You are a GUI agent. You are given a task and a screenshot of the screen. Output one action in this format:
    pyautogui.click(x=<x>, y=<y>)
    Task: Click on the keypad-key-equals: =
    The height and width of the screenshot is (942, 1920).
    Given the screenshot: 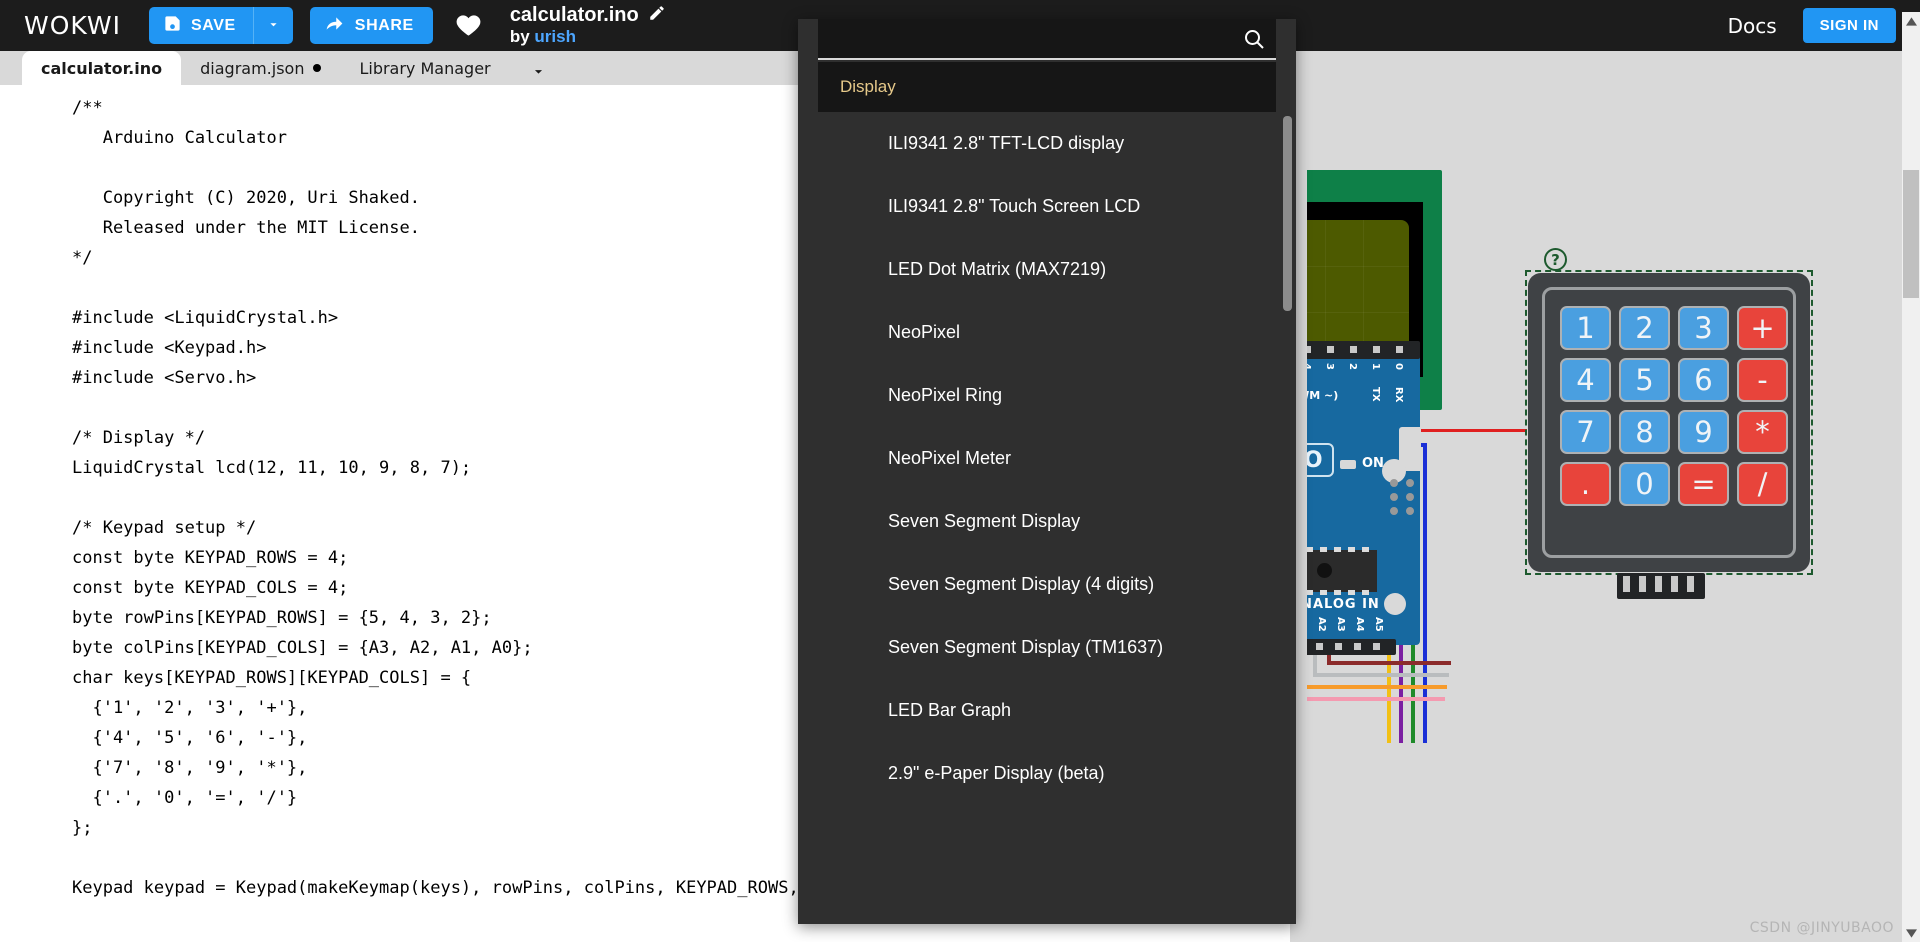 What is the action you would take?
    pyautogui.click(x=1703, y=484)
    